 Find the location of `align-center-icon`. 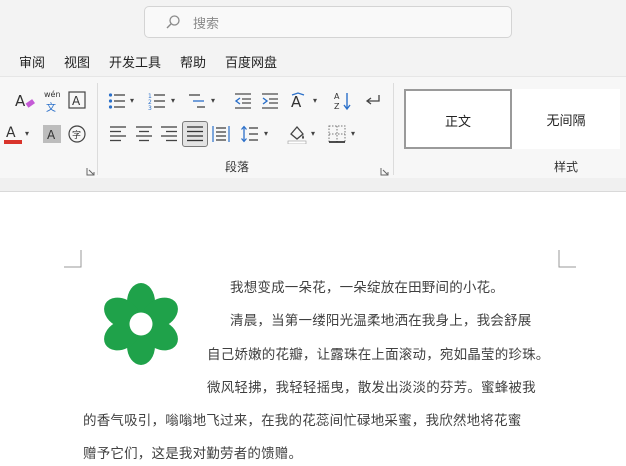

align-center-icon is located at coordinates (144, 134).